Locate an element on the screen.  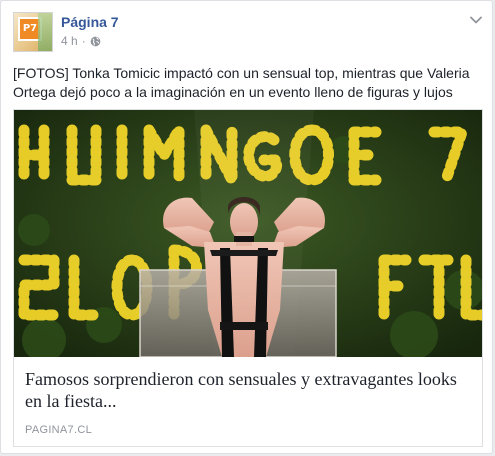
page-avatar: P7 is located at coordinates (33, 32).